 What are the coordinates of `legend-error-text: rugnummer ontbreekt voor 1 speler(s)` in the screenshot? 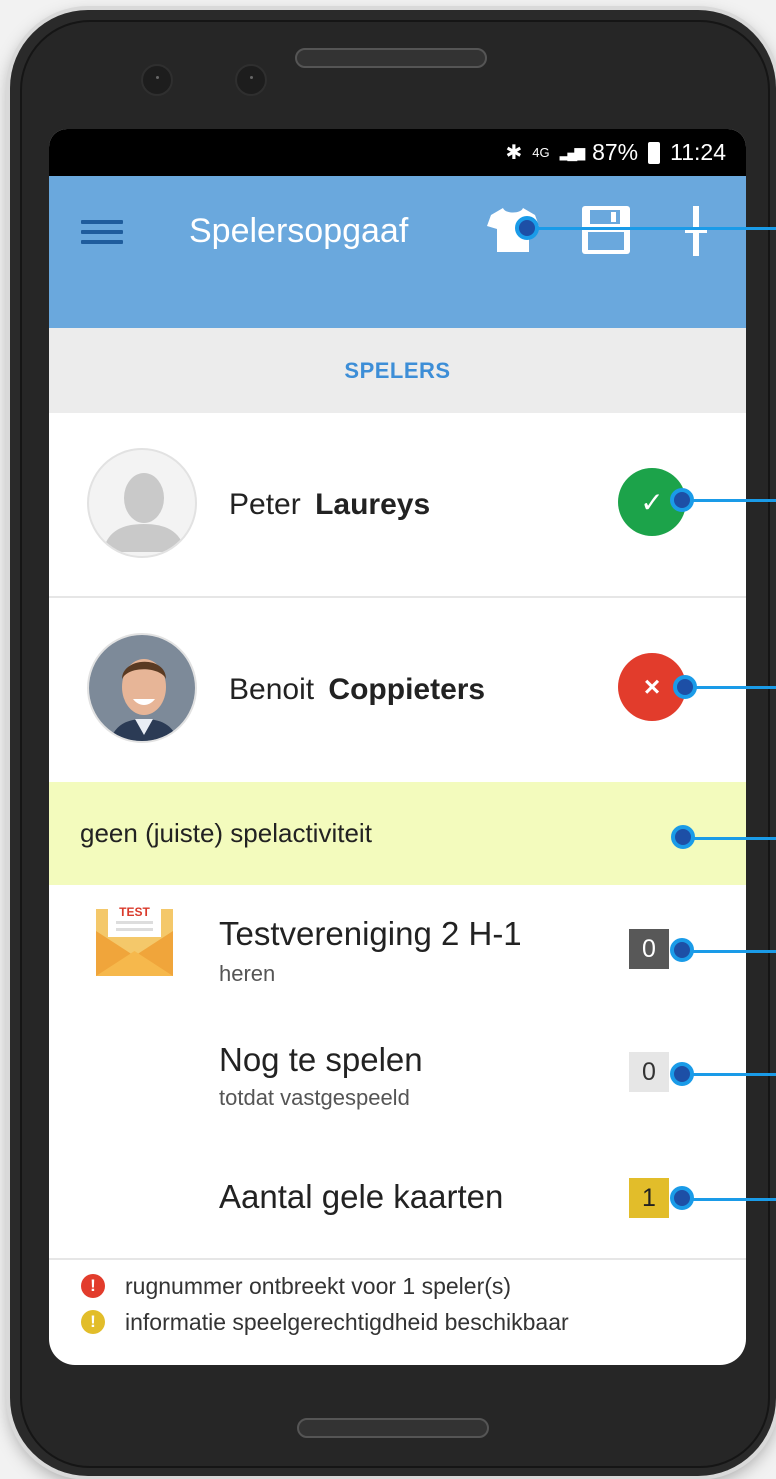 It's located at (318, 1285).